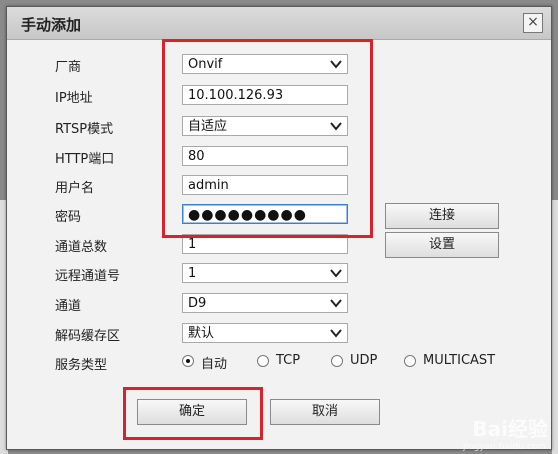  Describe the element at coordinates (265, 126) in the screenshot. I see `rtsp-mode-select: 自适应` at that location.